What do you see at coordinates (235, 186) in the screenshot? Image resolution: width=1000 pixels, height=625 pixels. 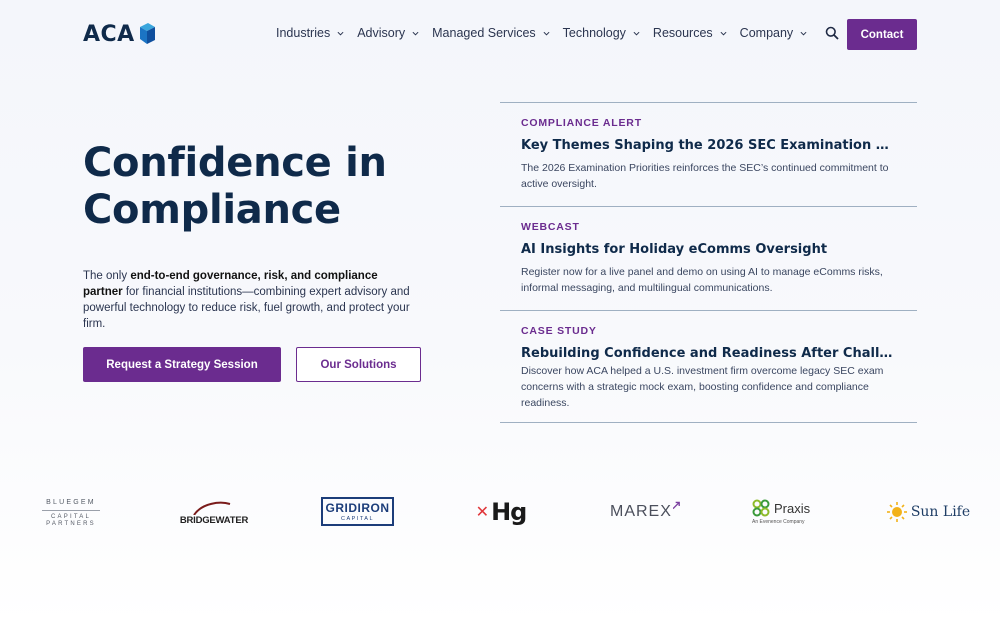 I see `hero-title: Confidence in Compliance` at bounding box center [235, 186].